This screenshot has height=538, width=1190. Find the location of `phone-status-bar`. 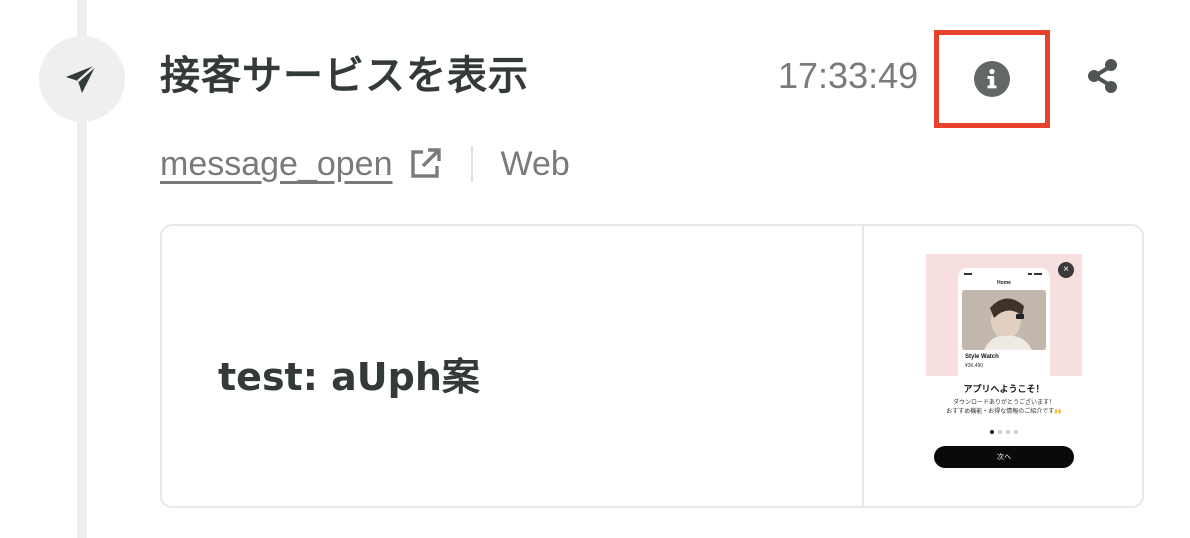

phone-status-bar is located at coordinates (1003, 274).